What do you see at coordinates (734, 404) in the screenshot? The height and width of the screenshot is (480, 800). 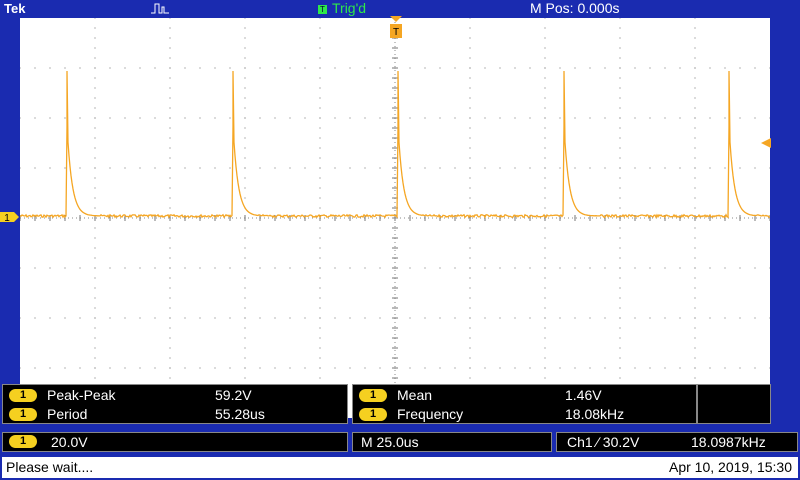 I see `measurement-panel-empty` at bounding box center [734, 404].